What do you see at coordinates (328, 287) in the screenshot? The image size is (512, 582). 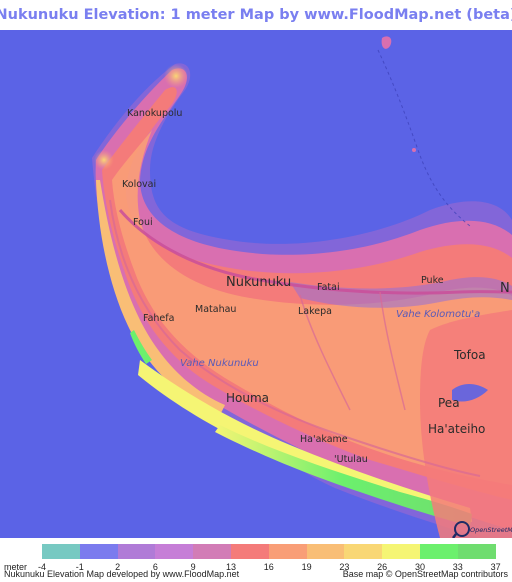 I see `place-fatai: Fatai` at bounding box center [328, 287].